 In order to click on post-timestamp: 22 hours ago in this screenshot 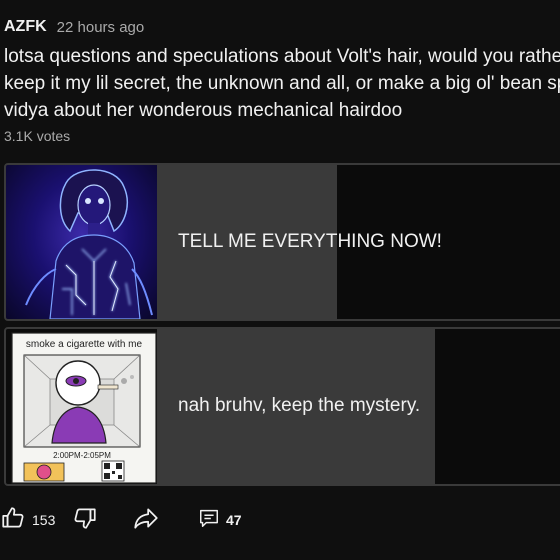, I will do `click(101, 27)`.